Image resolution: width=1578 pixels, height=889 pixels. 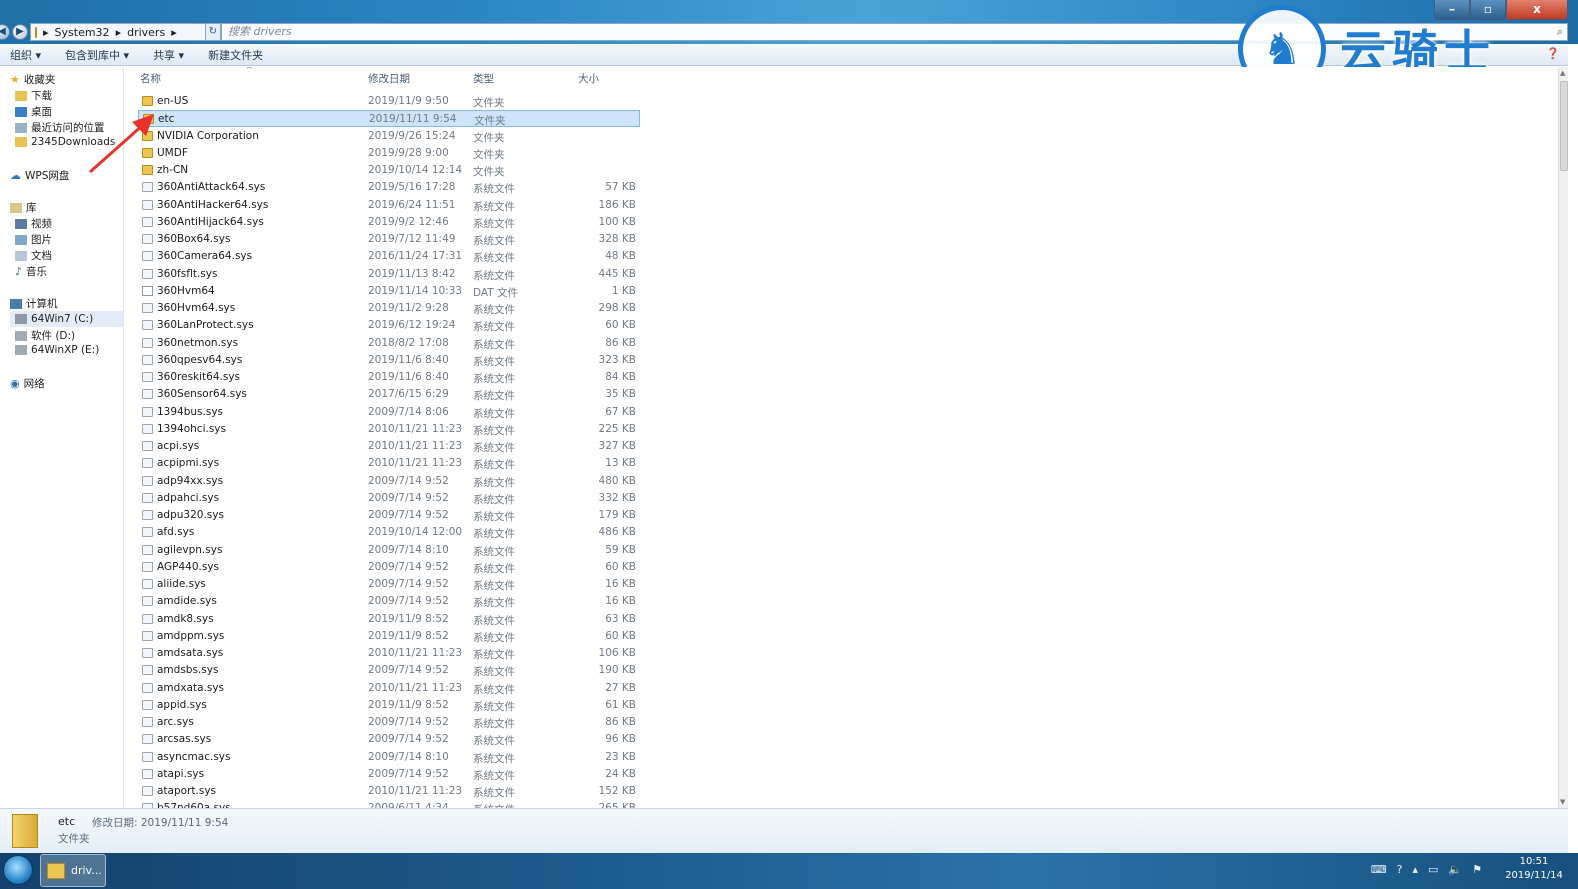 I want to click on file-row: en-US 2019/11/9 9:50 文件夹, so click(x=389, y=101).